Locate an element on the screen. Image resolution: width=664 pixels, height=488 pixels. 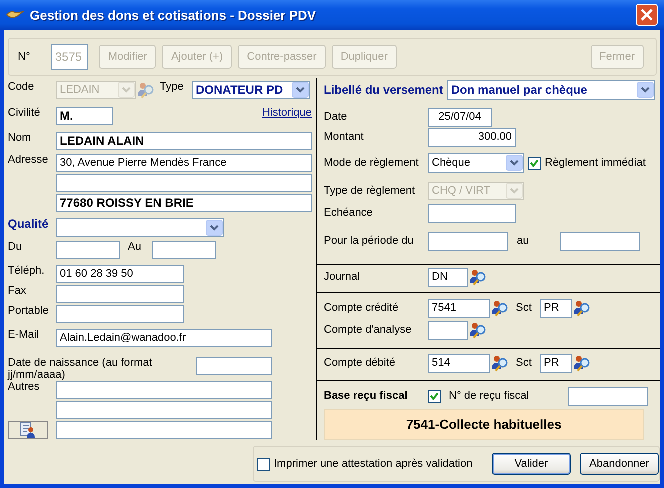
account-banner: 7541-Collecte habituelles is located at coordinates (484, 424).